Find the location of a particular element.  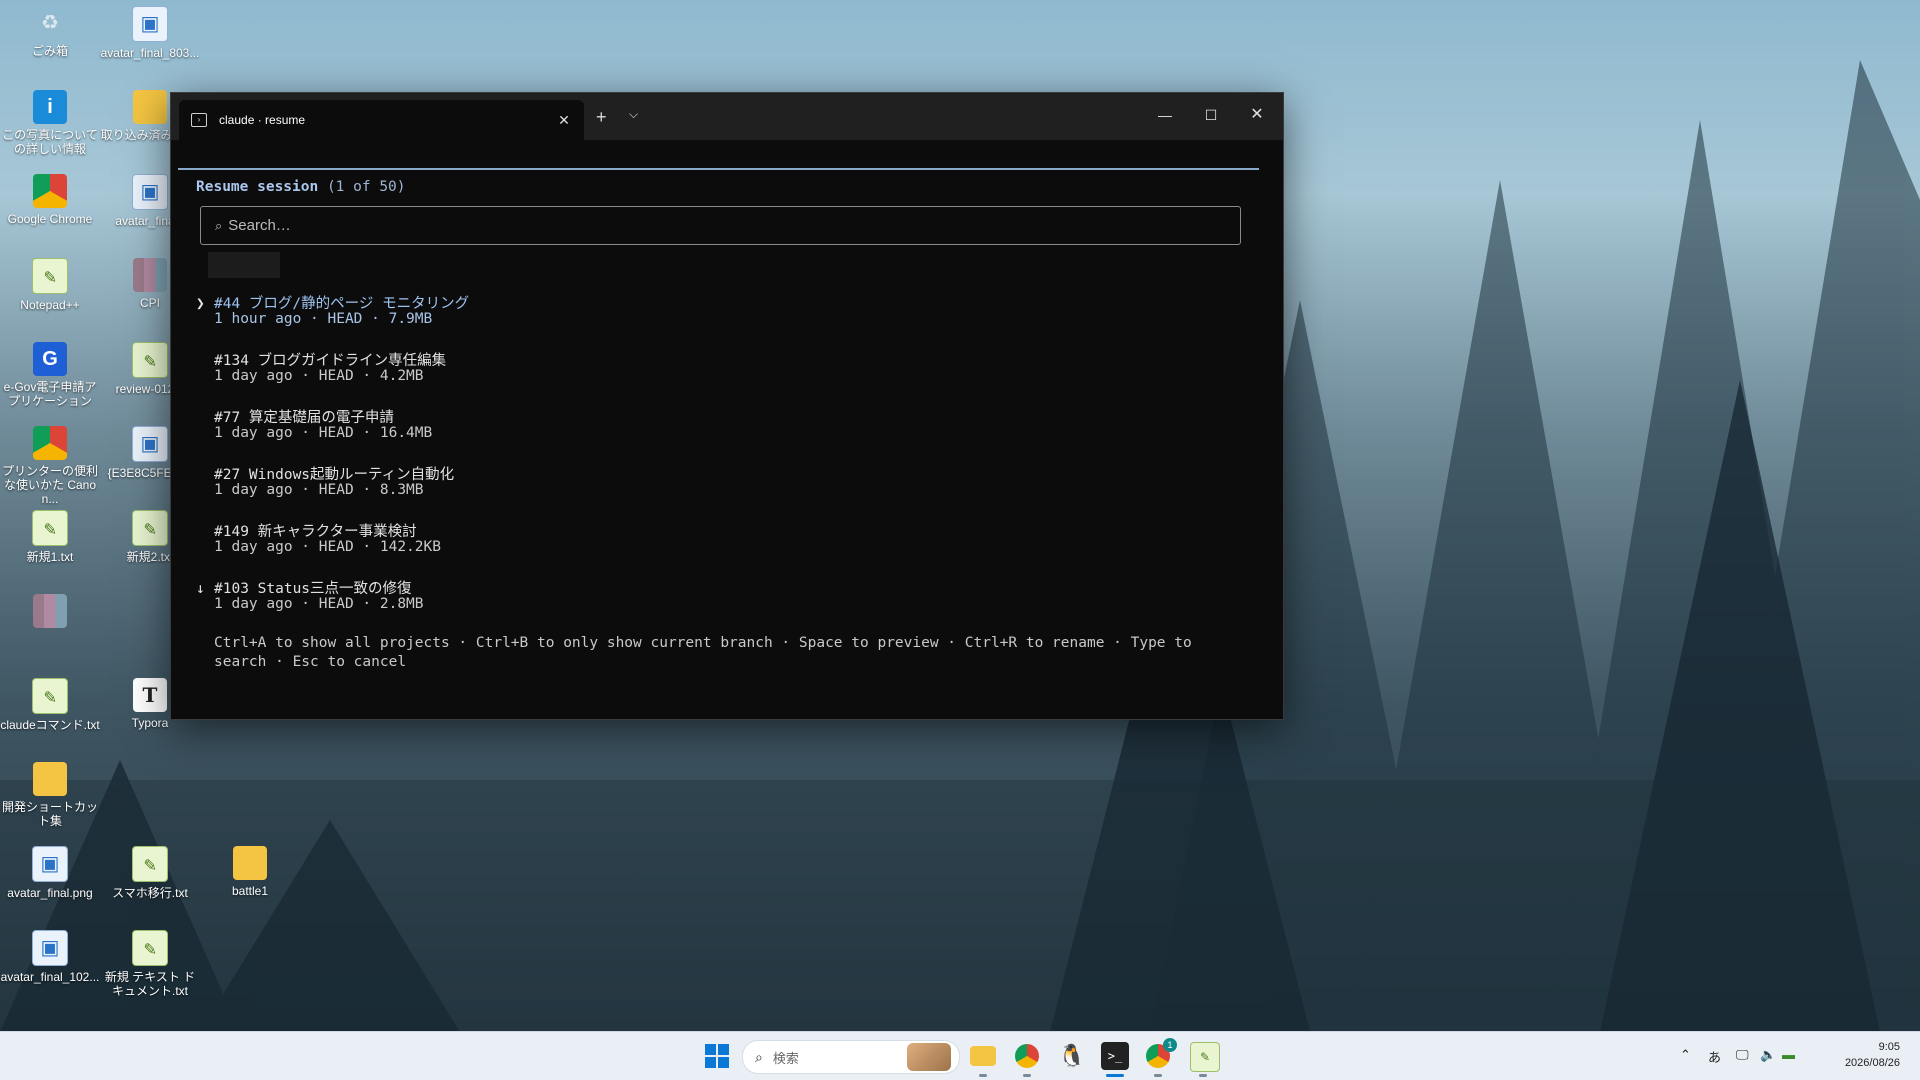

selection-cursor-icon: ❯ is located at coordinates (200, 304).